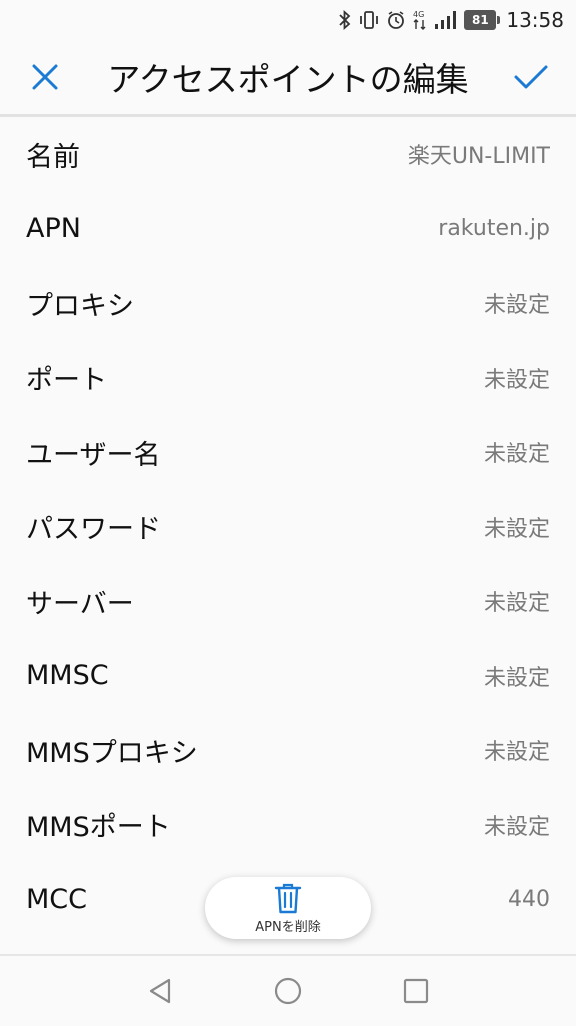 This screenshot has width=576, height=1026. I want to click on alarm-icon, so click(396, 20).